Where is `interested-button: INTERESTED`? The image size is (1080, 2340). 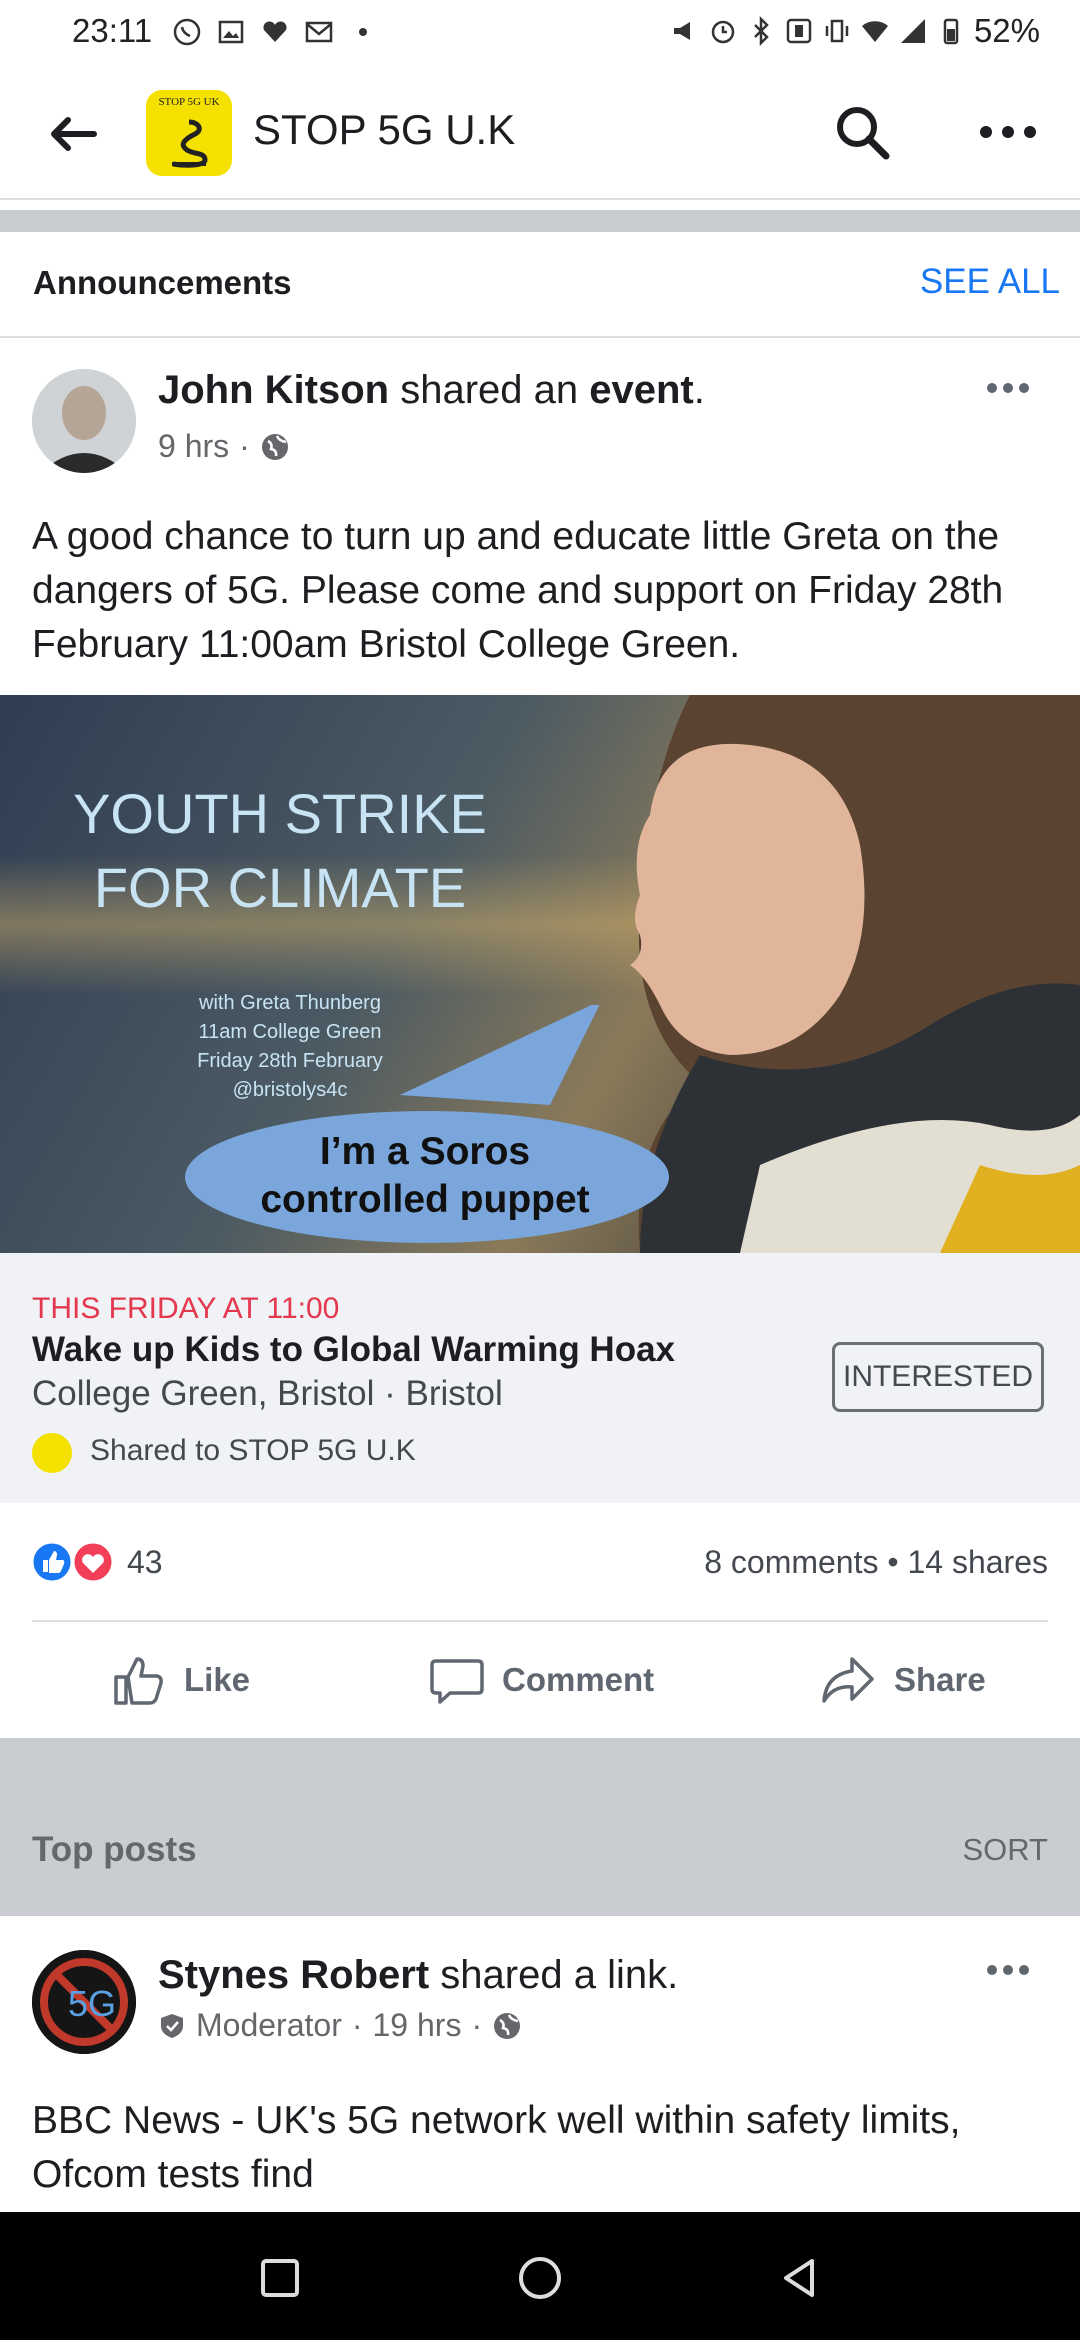 interested-button: INTERESTED is located at coordinates (938, 1377).